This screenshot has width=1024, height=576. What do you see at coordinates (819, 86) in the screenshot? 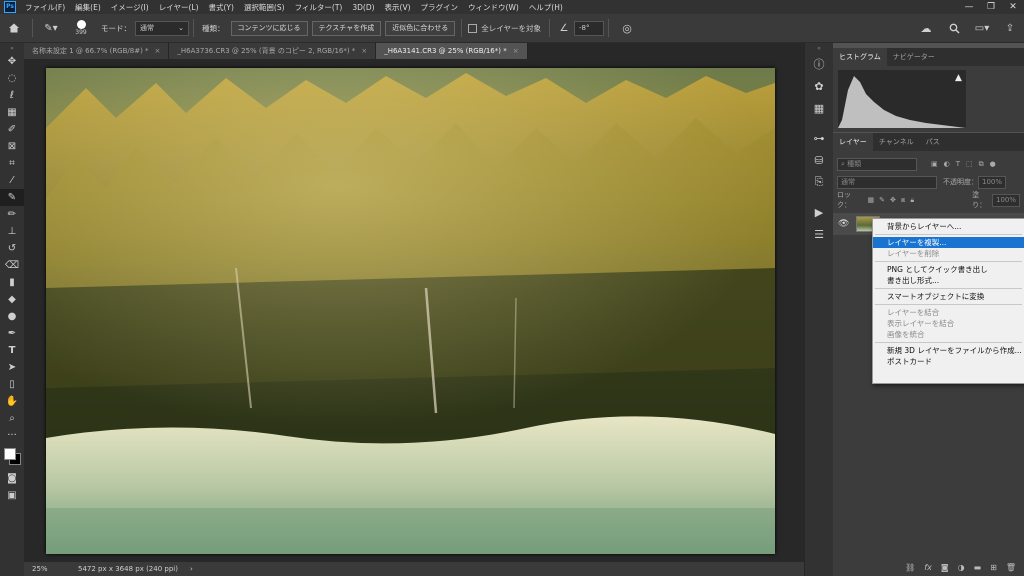
I see `color-wheel-icon: ✿` at bounding box center [819, 86].